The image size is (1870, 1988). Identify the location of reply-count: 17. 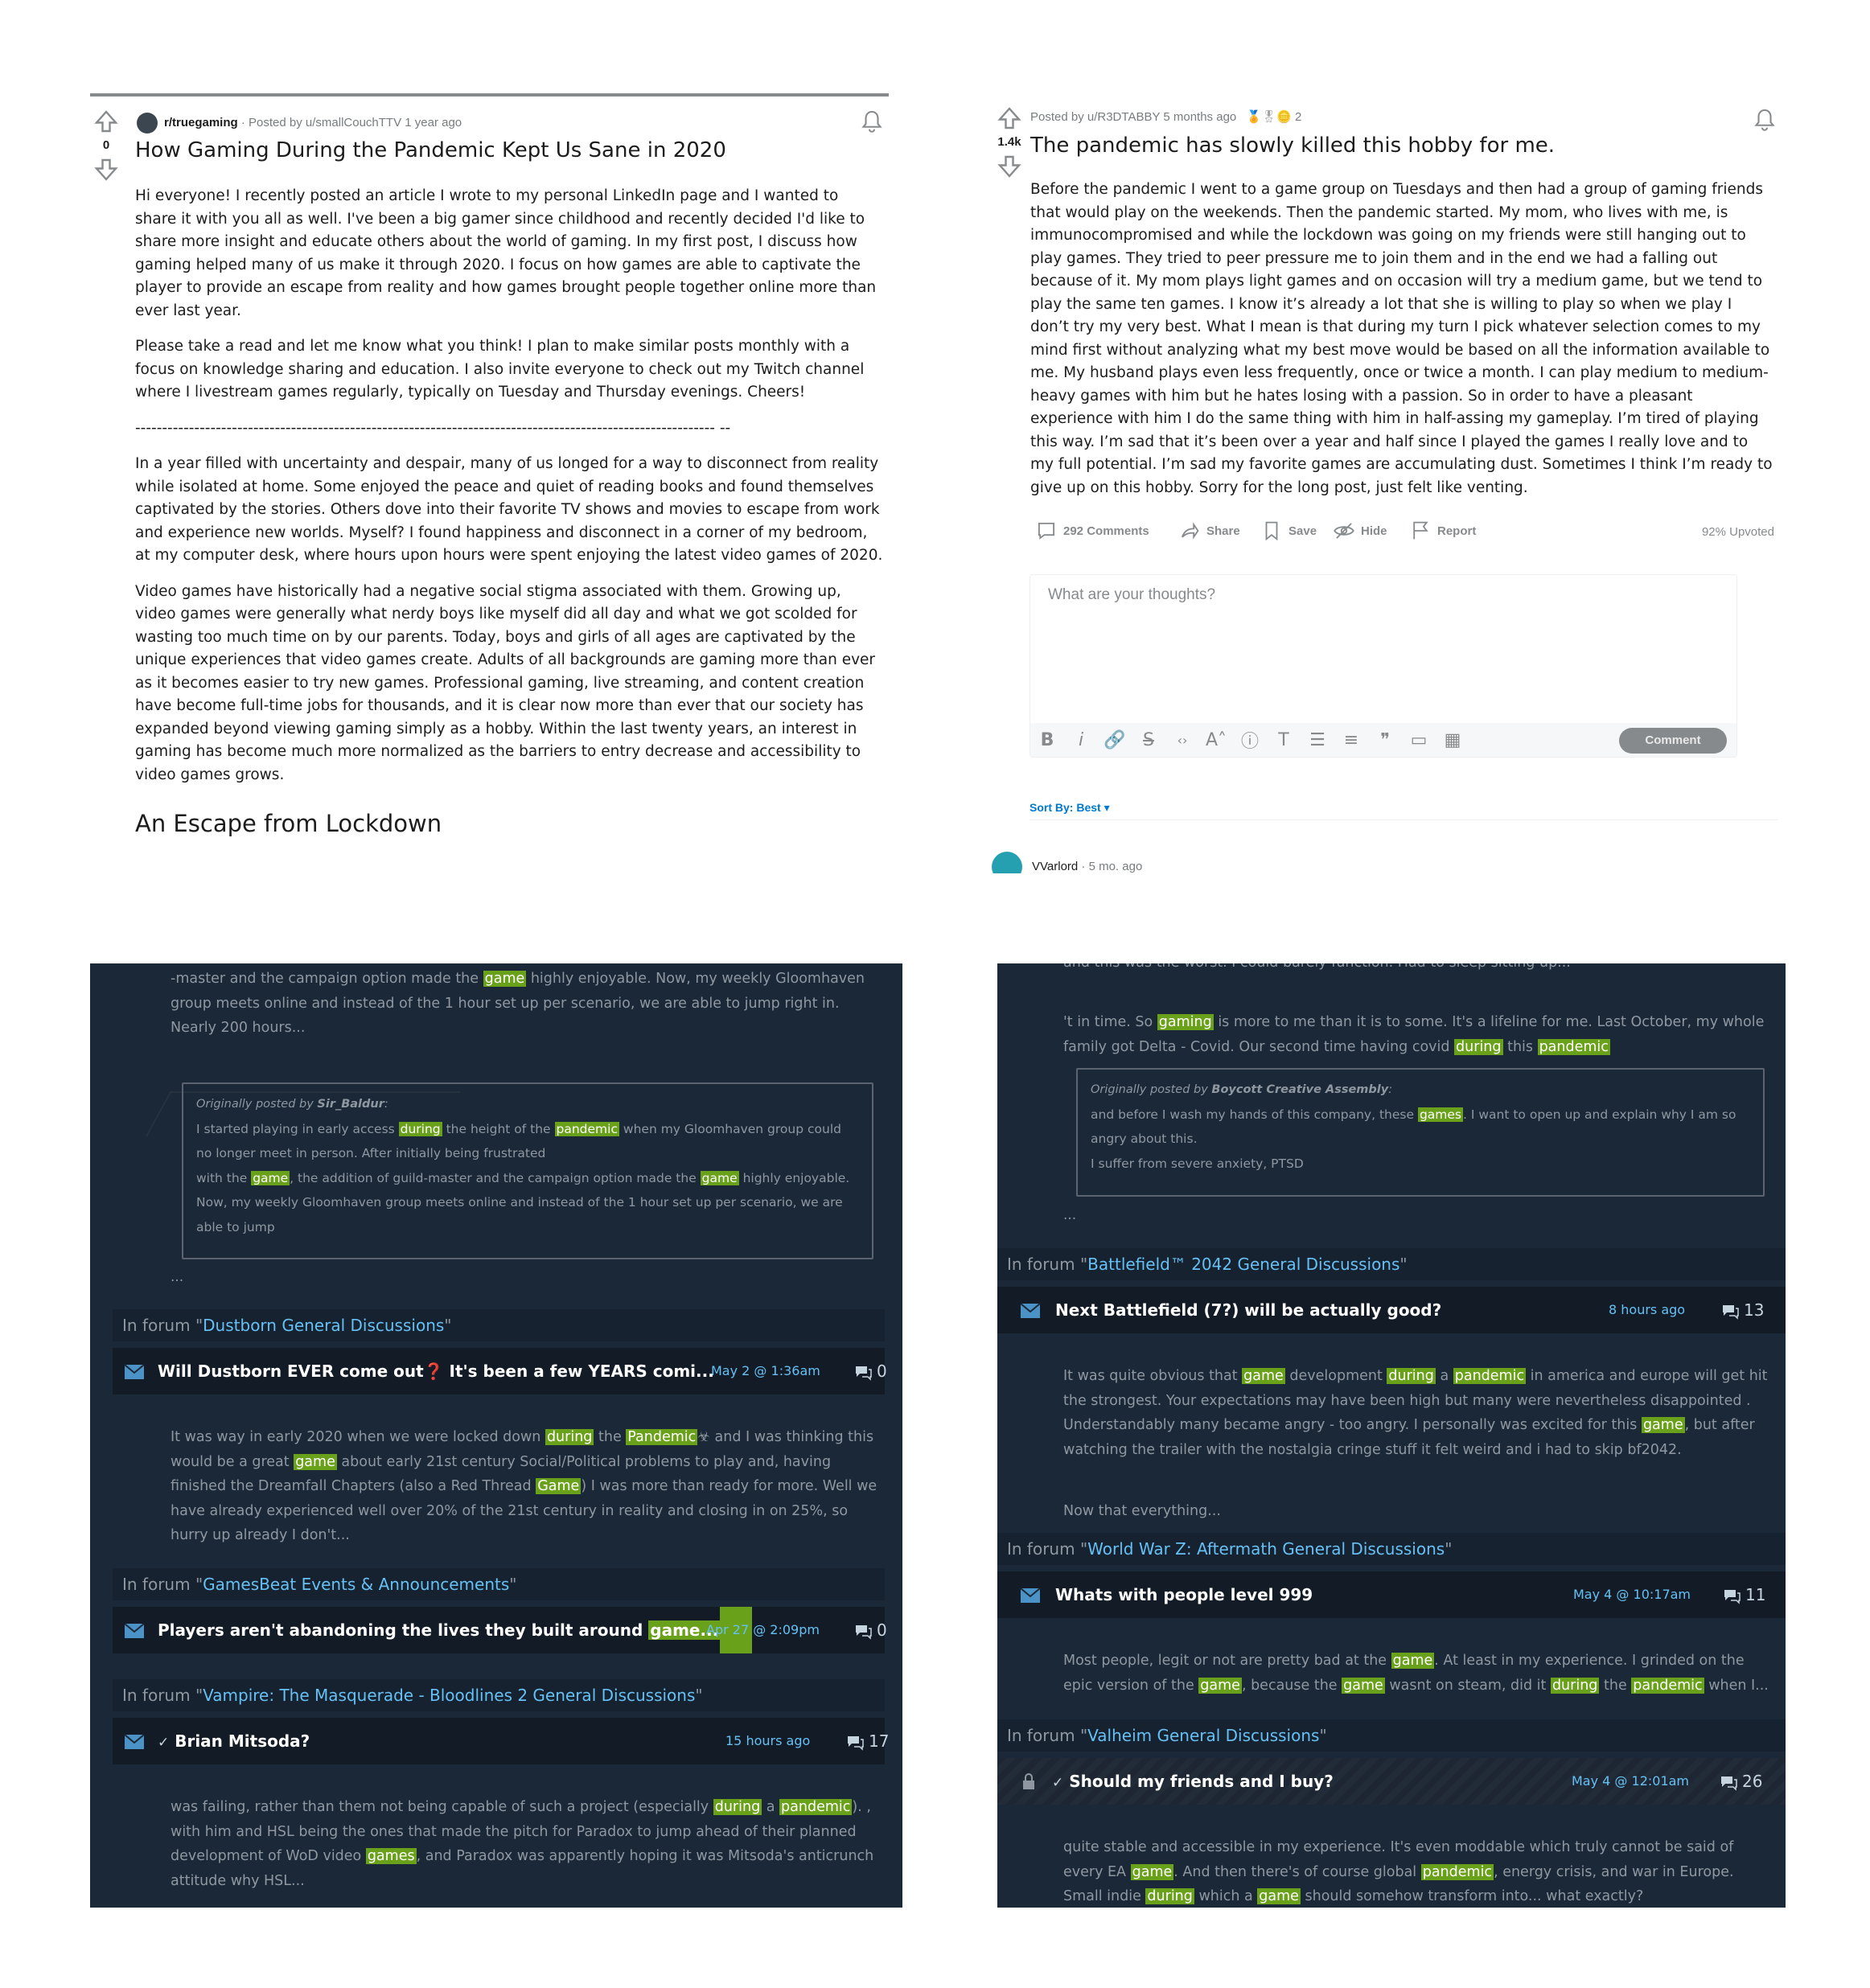
(868, 1741).